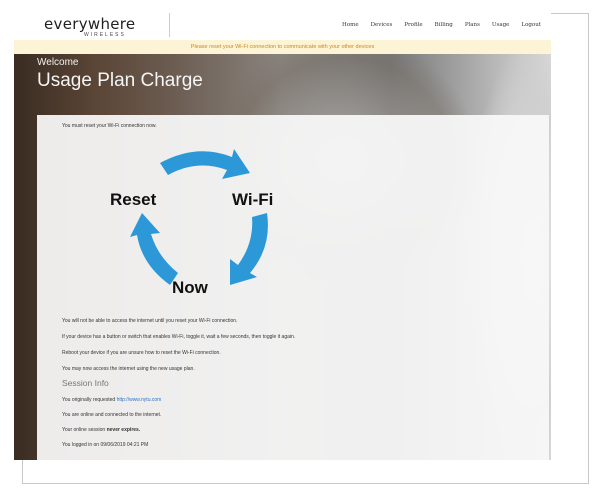  Describe the element at coordinates (169, 25) in the screenshot. I see `logo-divider` at that location.